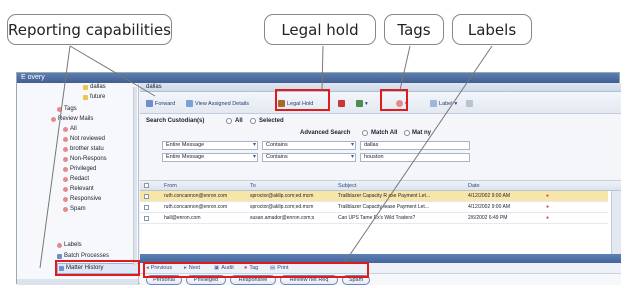  I want to click on callout-reporting-capabilities: Reporting capabilities, so click(89, 29).